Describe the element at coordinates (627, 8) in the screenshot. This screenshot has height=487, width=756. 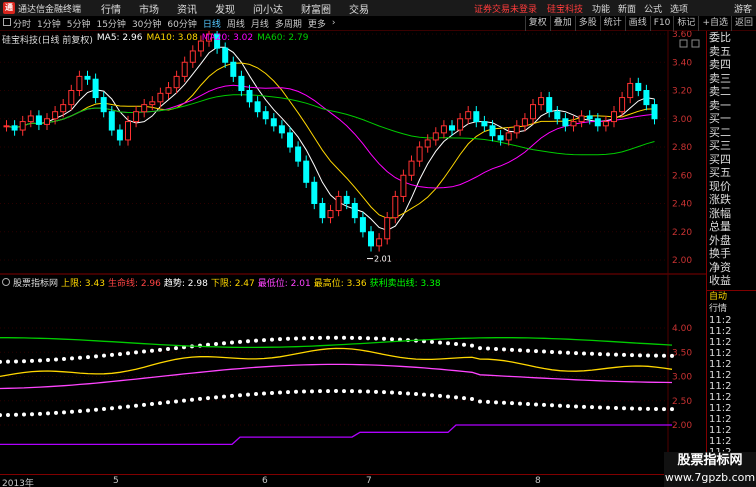
I see `menu-xinmian: 新面` at that location.